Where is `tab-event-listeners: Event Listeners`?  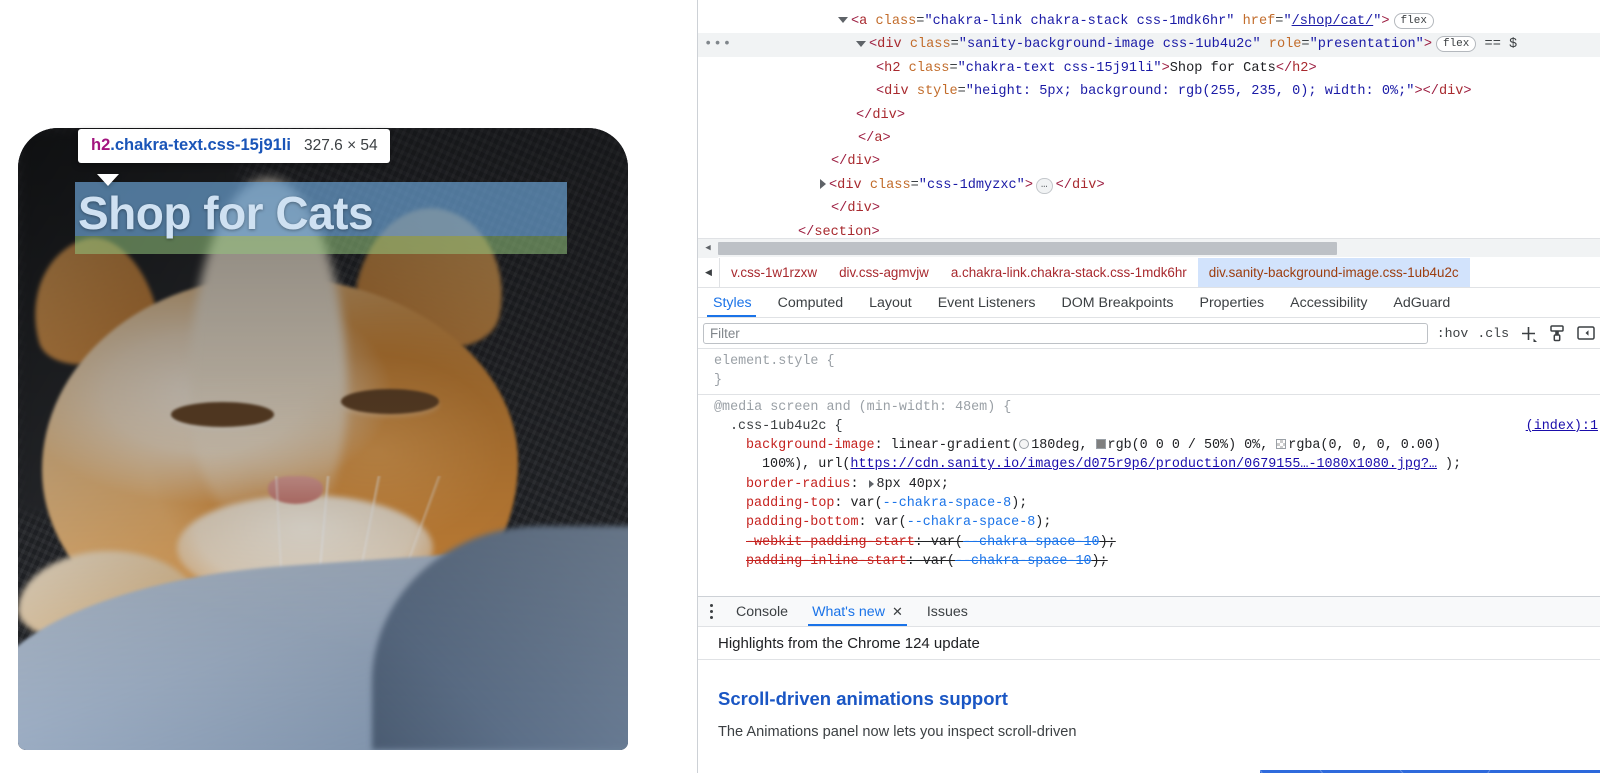 tab-event-listeners: Event Listeners is located at coordinates (987, 302).